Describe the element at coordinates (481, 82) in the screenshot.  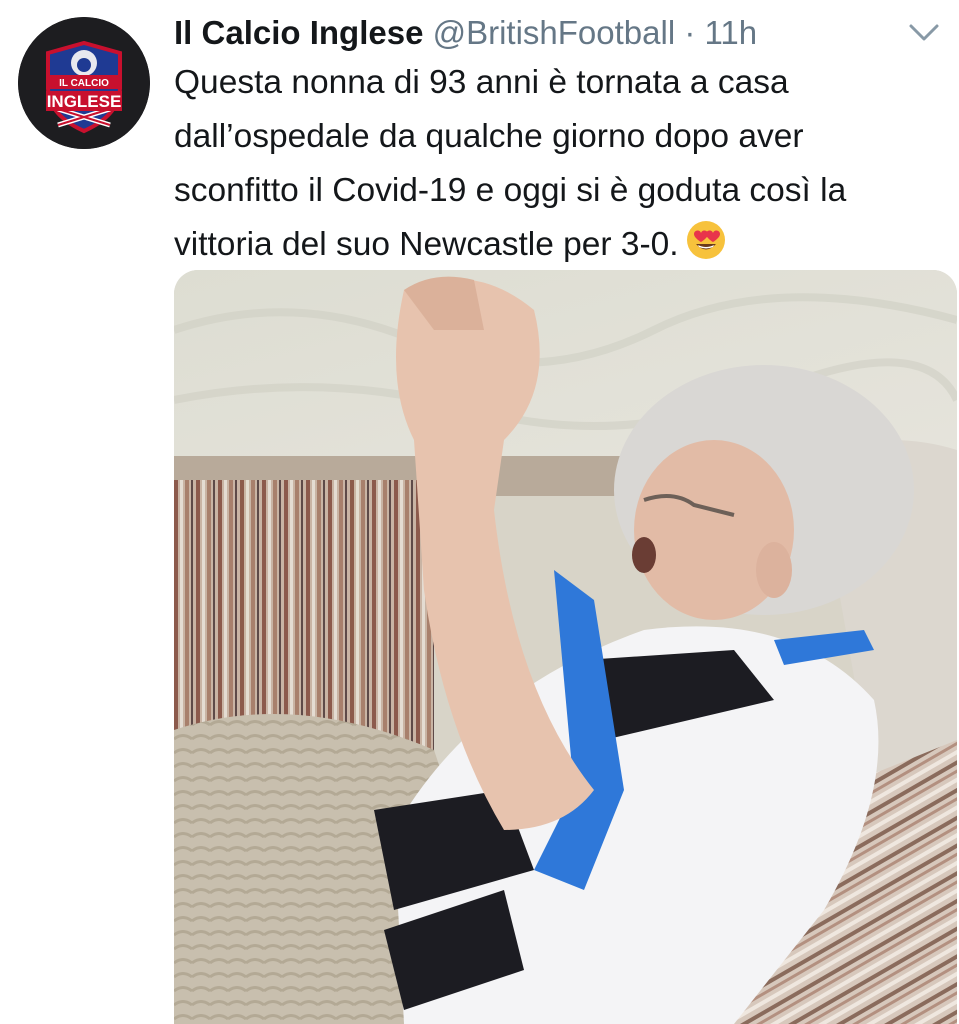
I see `tweet-text-line: Questa nonna di 93 anni è tornata a casa` at that location.